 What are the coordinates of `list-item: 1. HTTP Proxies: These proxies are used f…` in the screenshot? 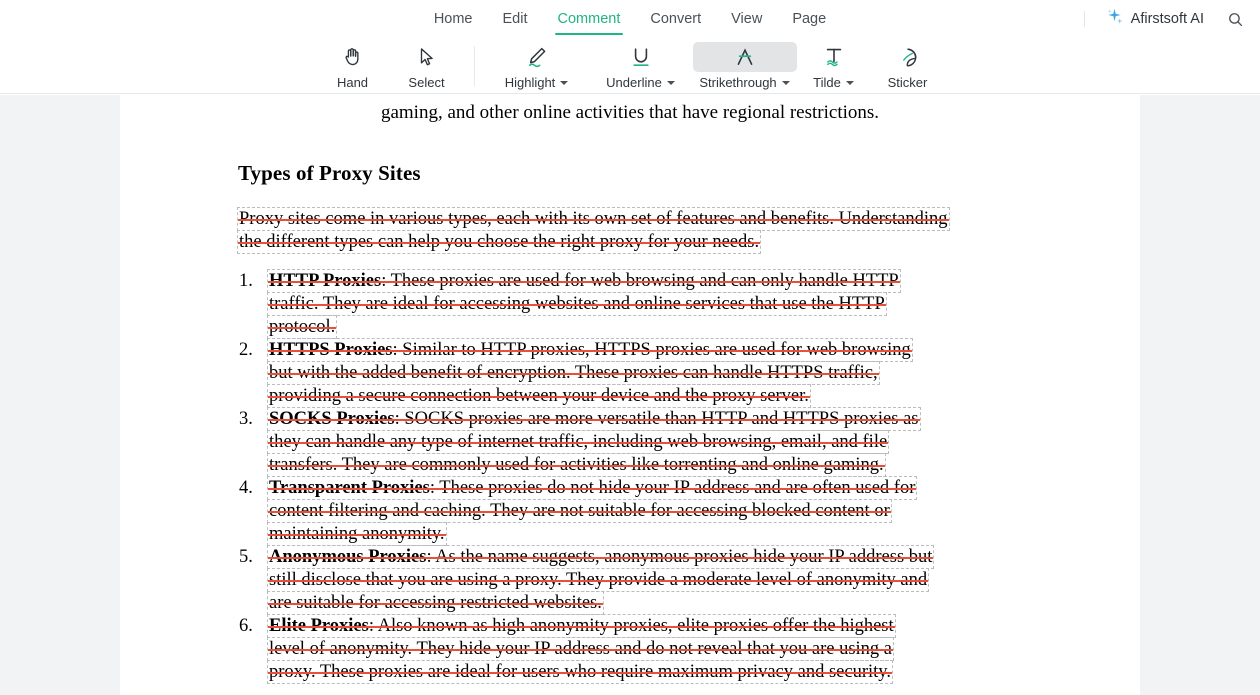 It's located at (630, 304).